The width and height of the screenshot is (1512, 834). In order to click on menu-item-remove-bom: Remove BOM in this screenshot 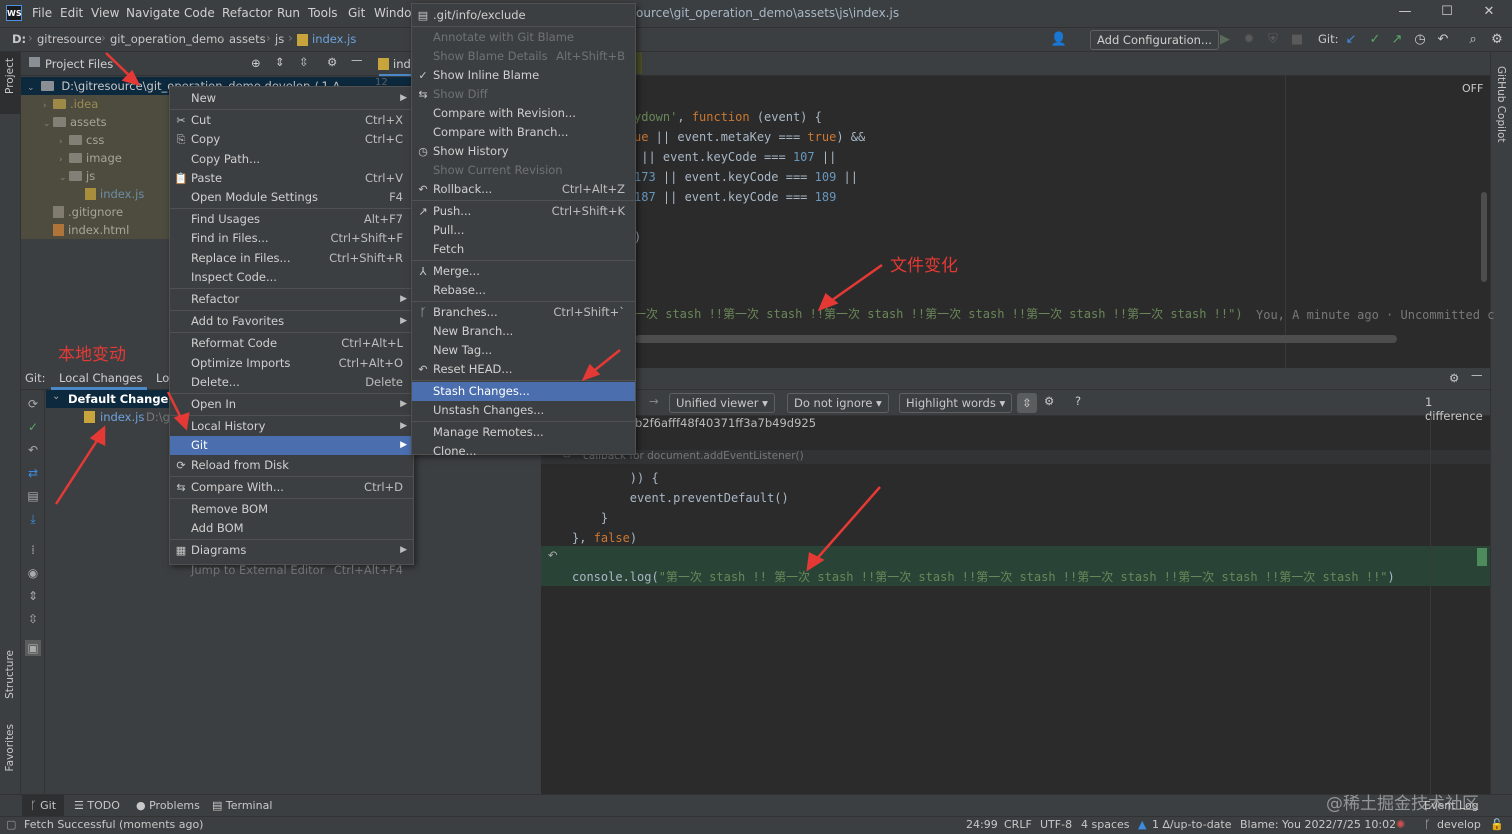, I will do `click(291, 509)`.